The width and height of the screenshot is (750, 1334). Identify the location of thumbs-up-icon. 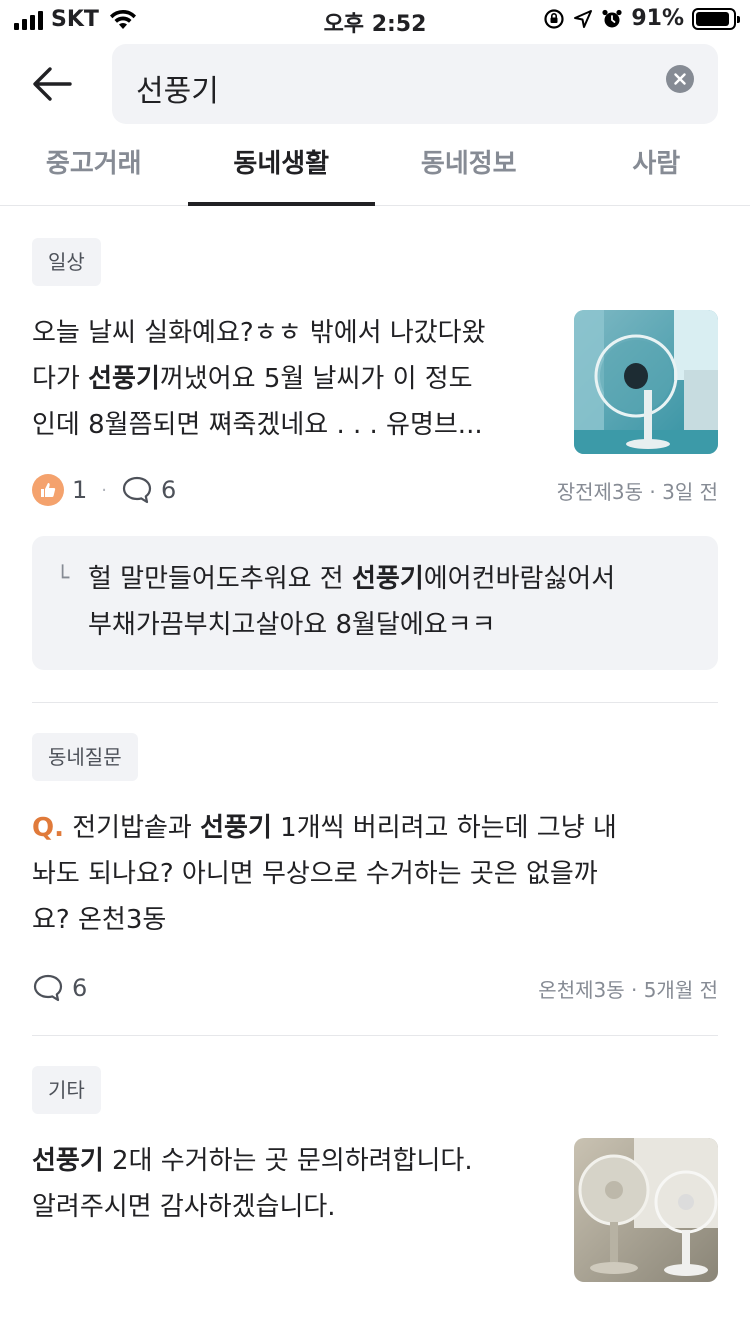
(48, 490).